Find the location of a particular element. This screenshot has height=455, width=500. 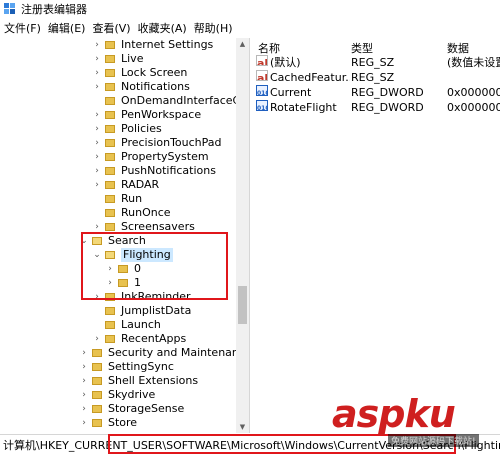

tree-item-flighting: ⌄ Flighting is located at coordinates (133, 255).